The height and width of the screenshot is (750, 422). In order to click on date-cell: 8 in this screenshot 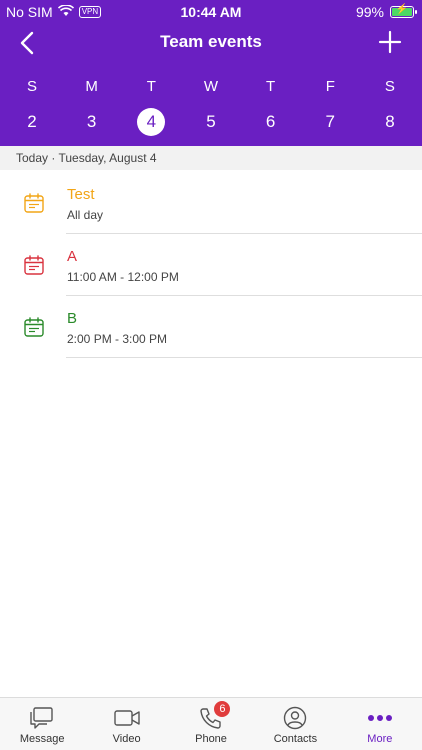, I will do `click(390, 122)`.